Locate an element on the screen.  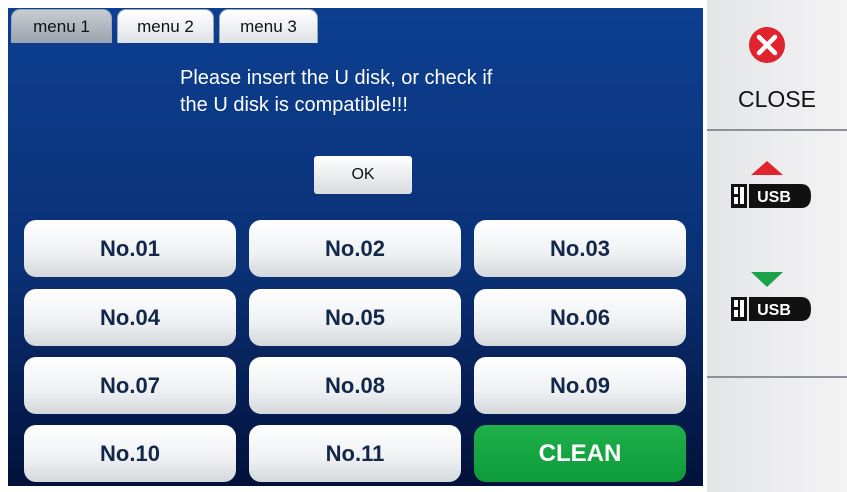
slot-button-10: No.10 is located at coordinates (130, 453).